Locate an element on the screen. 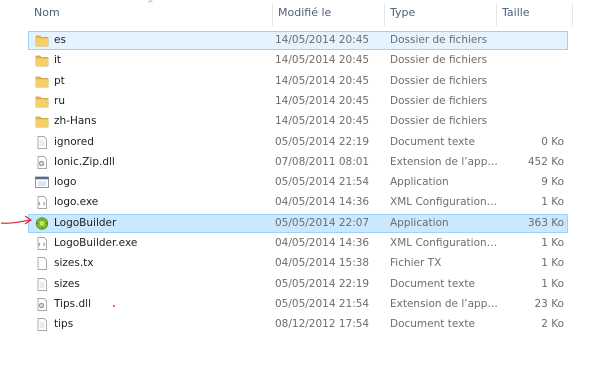 Image resolution: width=600 pixels, height=369 pixels. column-header-modified: Modifié le is located at coordinates (328, 13).